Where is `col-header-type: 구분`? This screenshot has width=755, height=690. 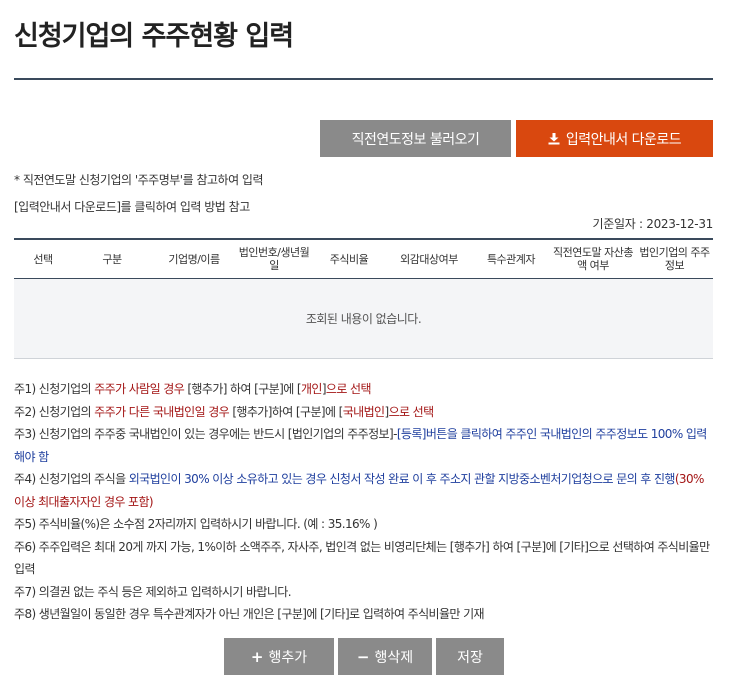 col-header-type: 구분 is located at coordinates (112, 259).